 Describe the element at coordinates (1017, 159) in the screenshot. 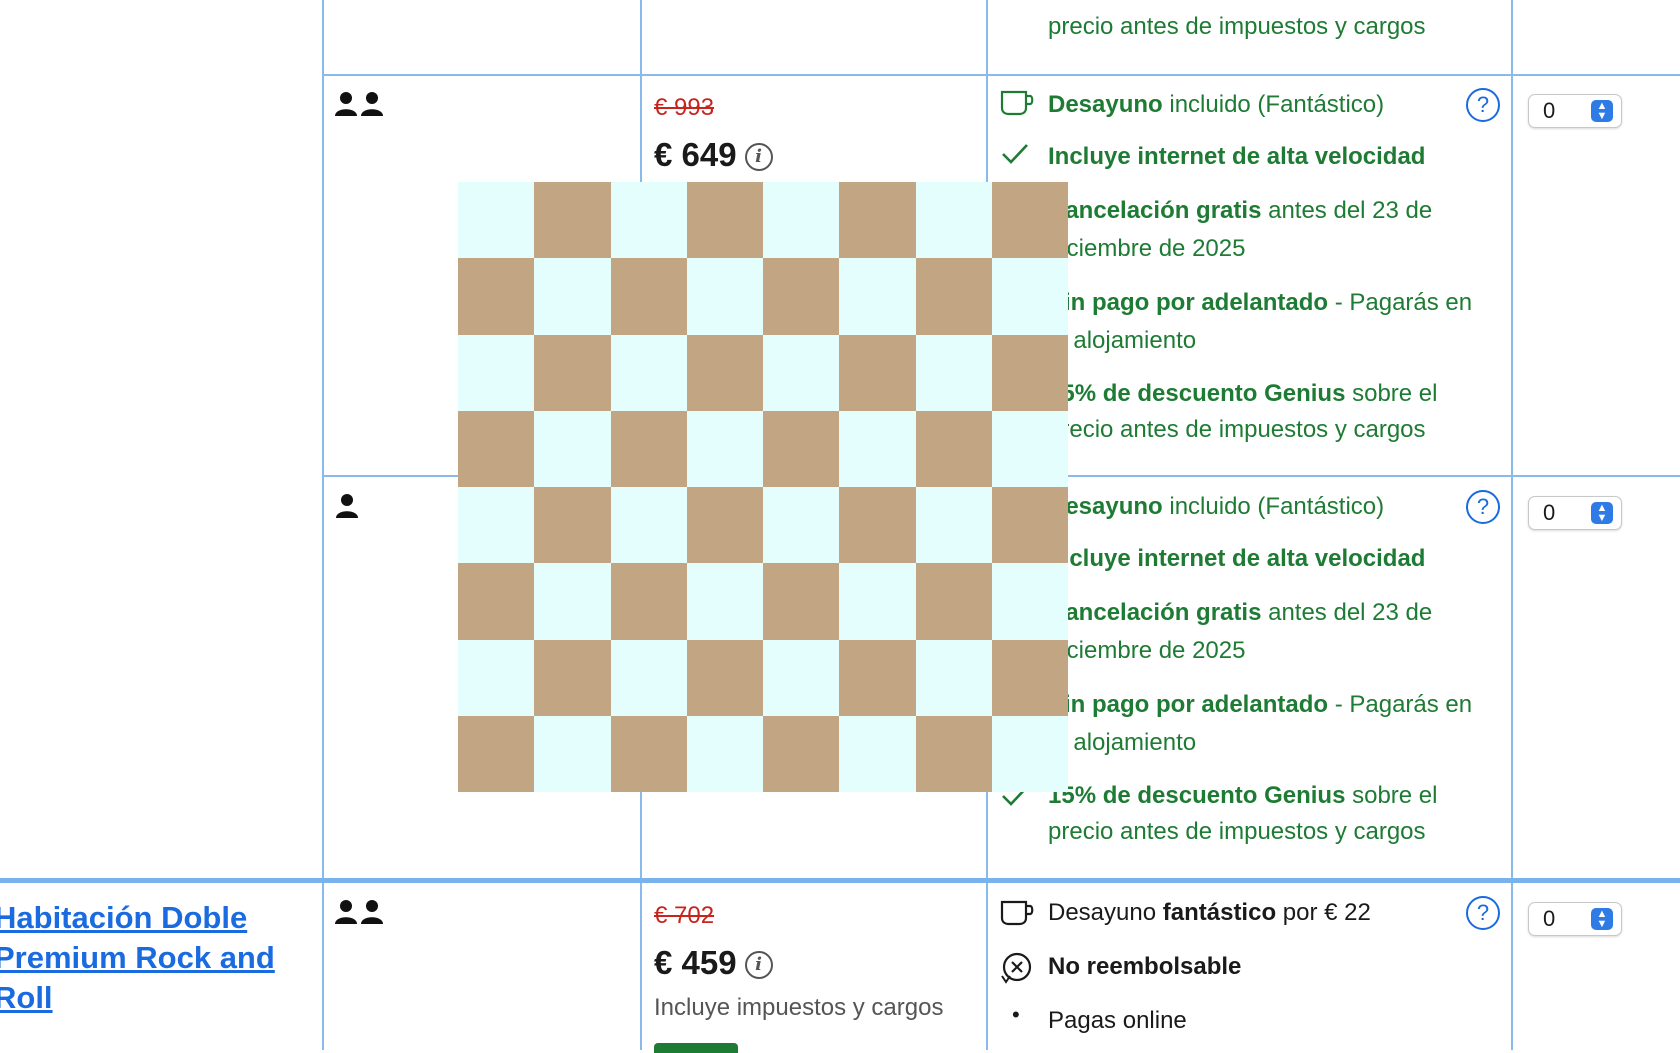

I see `check-icon` at that location.